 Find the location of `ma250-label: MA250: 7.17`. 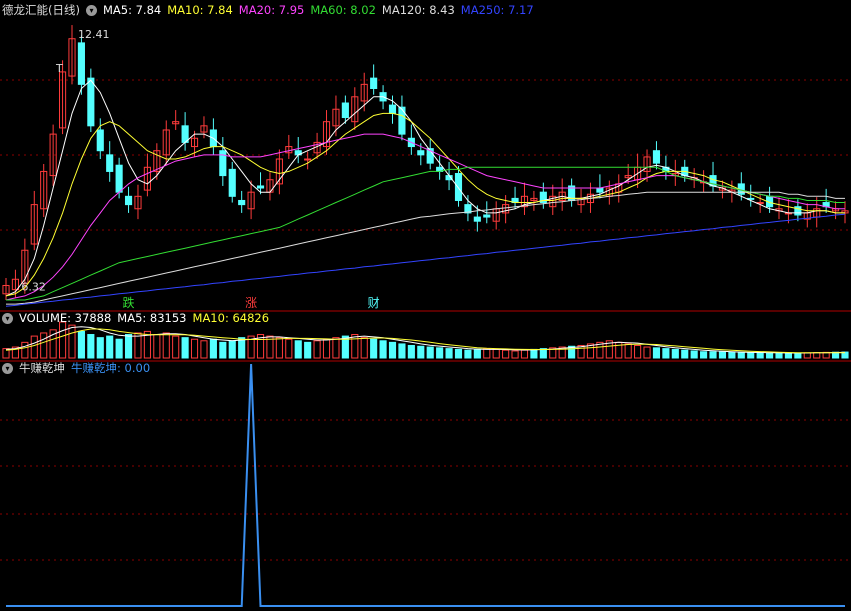

ma250-label: MA250: 7.17 is located at coordinates (497, 10).